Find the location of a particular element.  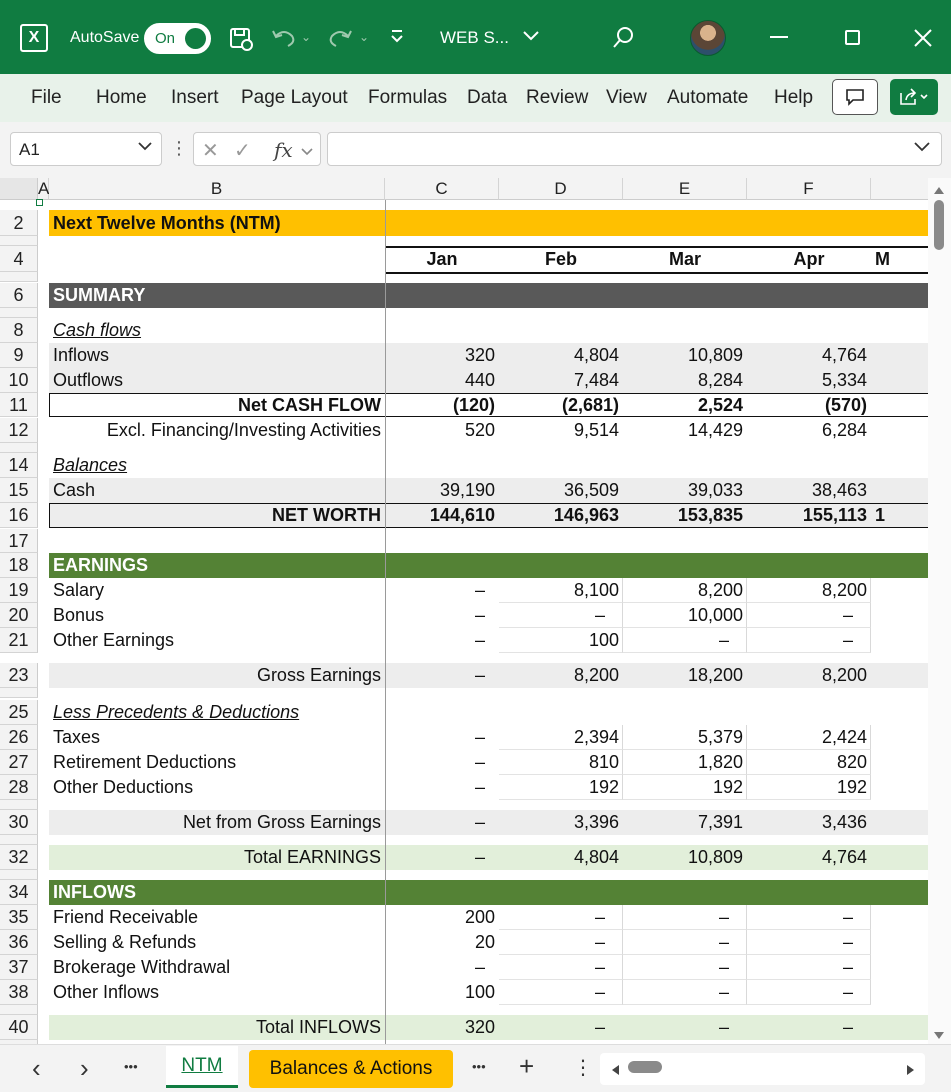

column-header-b: B is located at coordinates (217, 189).